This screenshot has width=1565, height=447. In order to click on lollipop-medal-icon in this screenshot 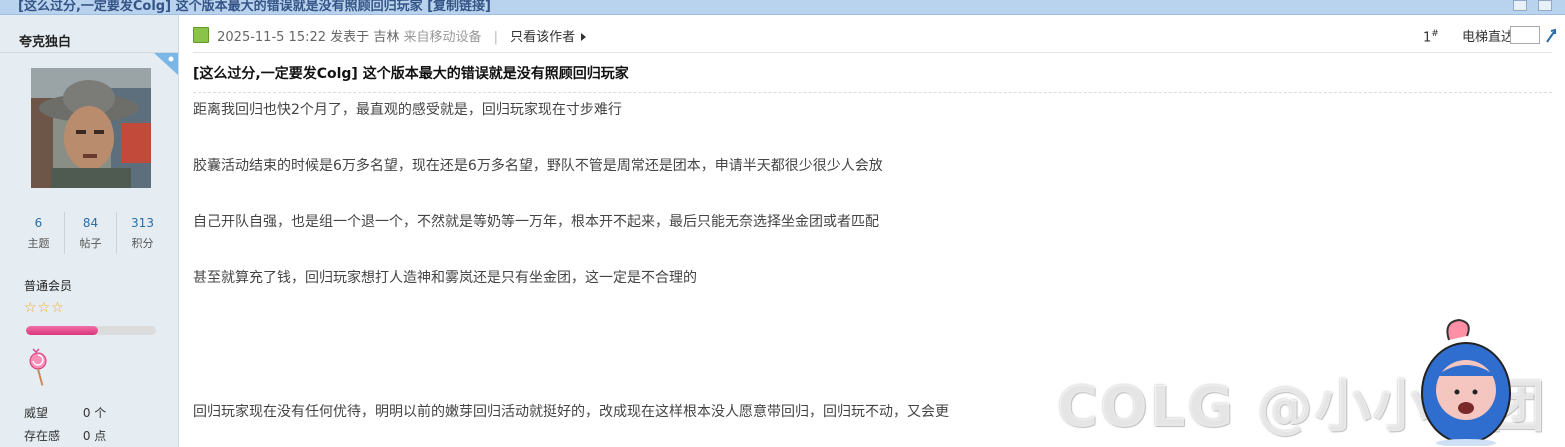, I will do `click(39, 368)`.